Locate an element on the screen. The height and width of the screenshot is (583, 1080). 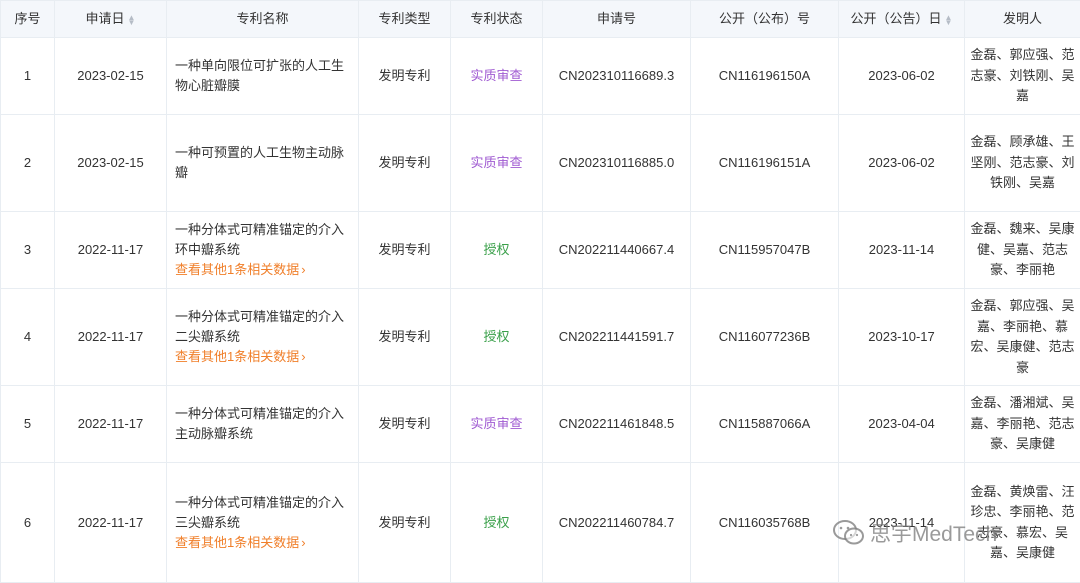
col-app-date-header: 申请日▲▼ is located at coordinates (111, 19).